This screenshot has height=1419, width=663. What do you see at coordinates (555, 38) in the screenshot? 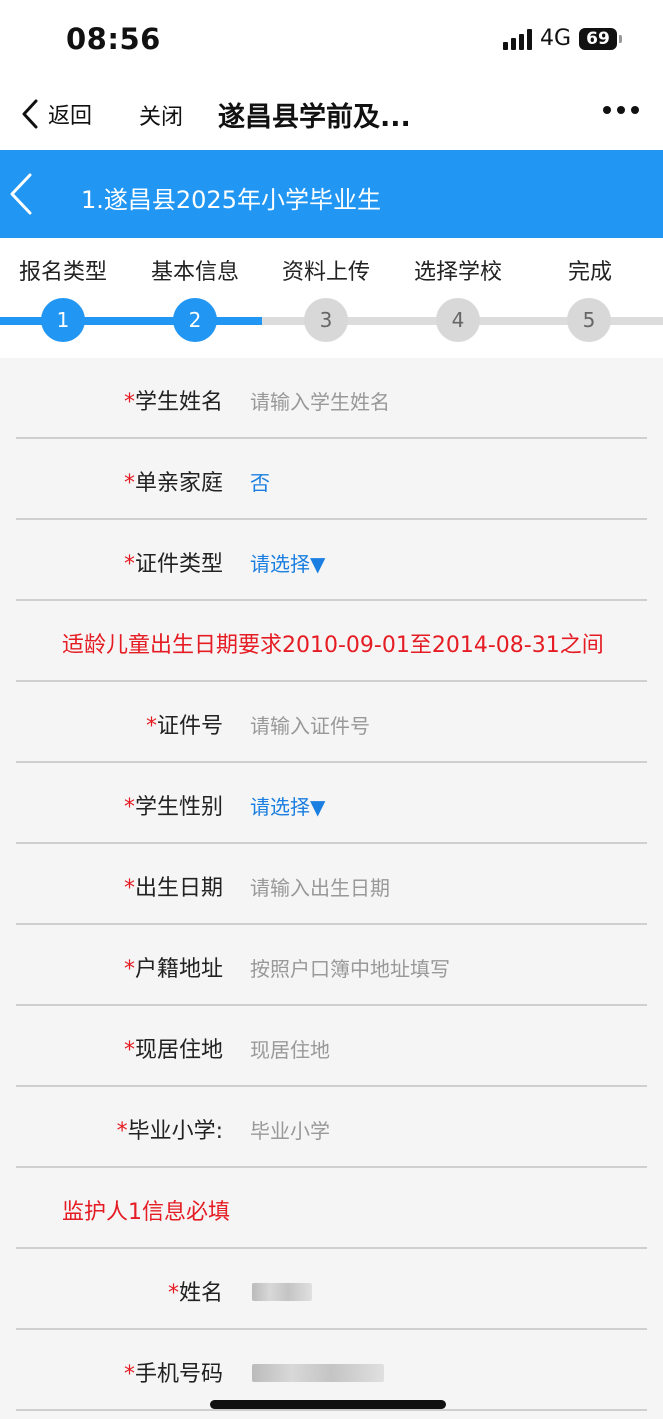
I see `network-type: 4G` at bounding box center [555, 38].